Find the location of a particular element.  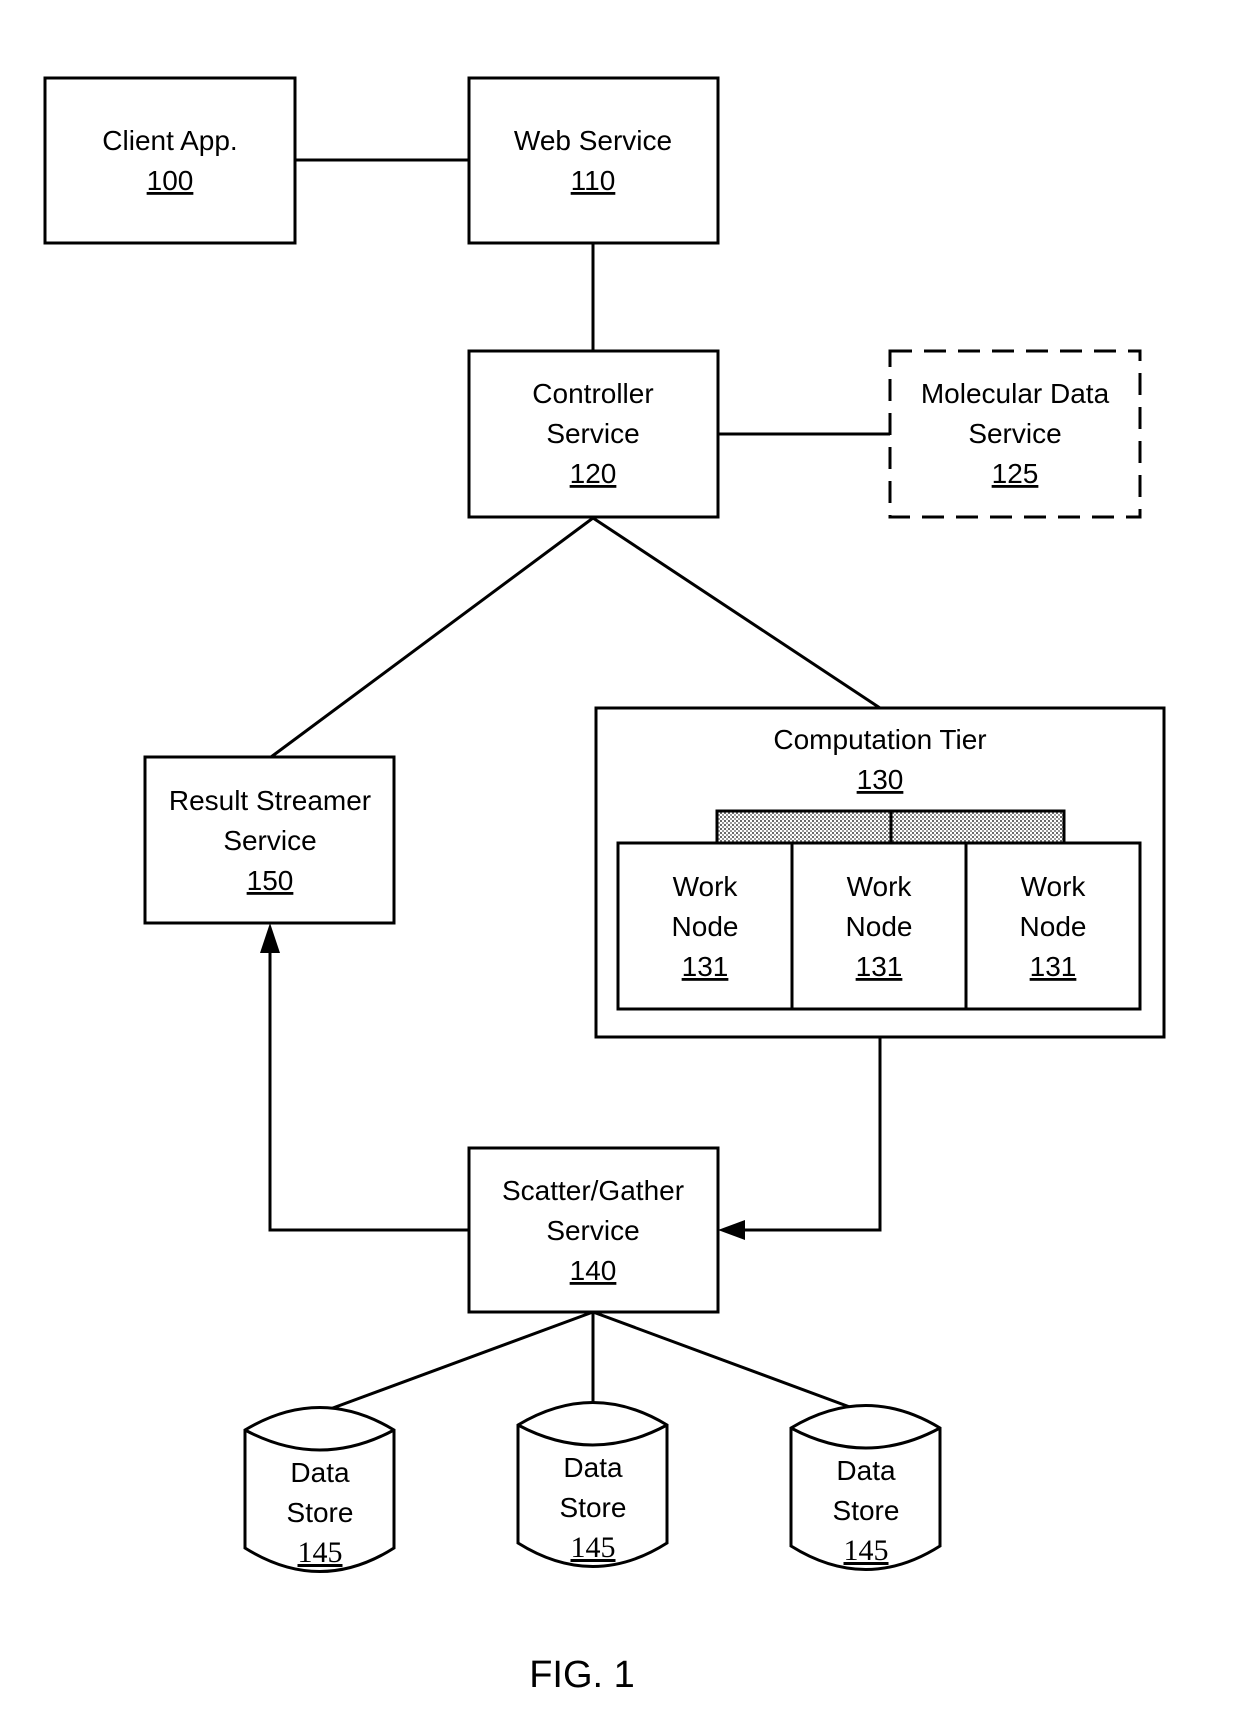

data-store-3: Data Store 145 is located at coordinates (865, 1487).